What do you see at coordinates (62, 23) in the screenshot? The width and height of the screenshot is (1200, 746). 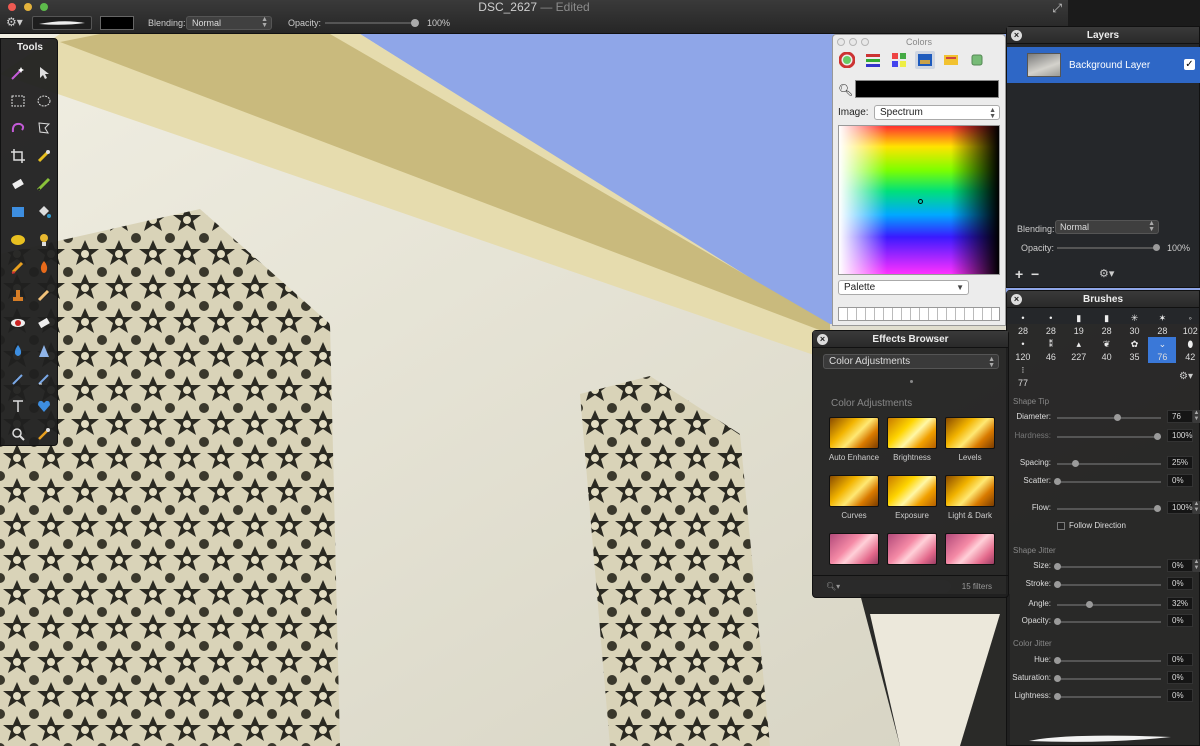 I see `brush-preview-button` at bounding box center [62, 23].